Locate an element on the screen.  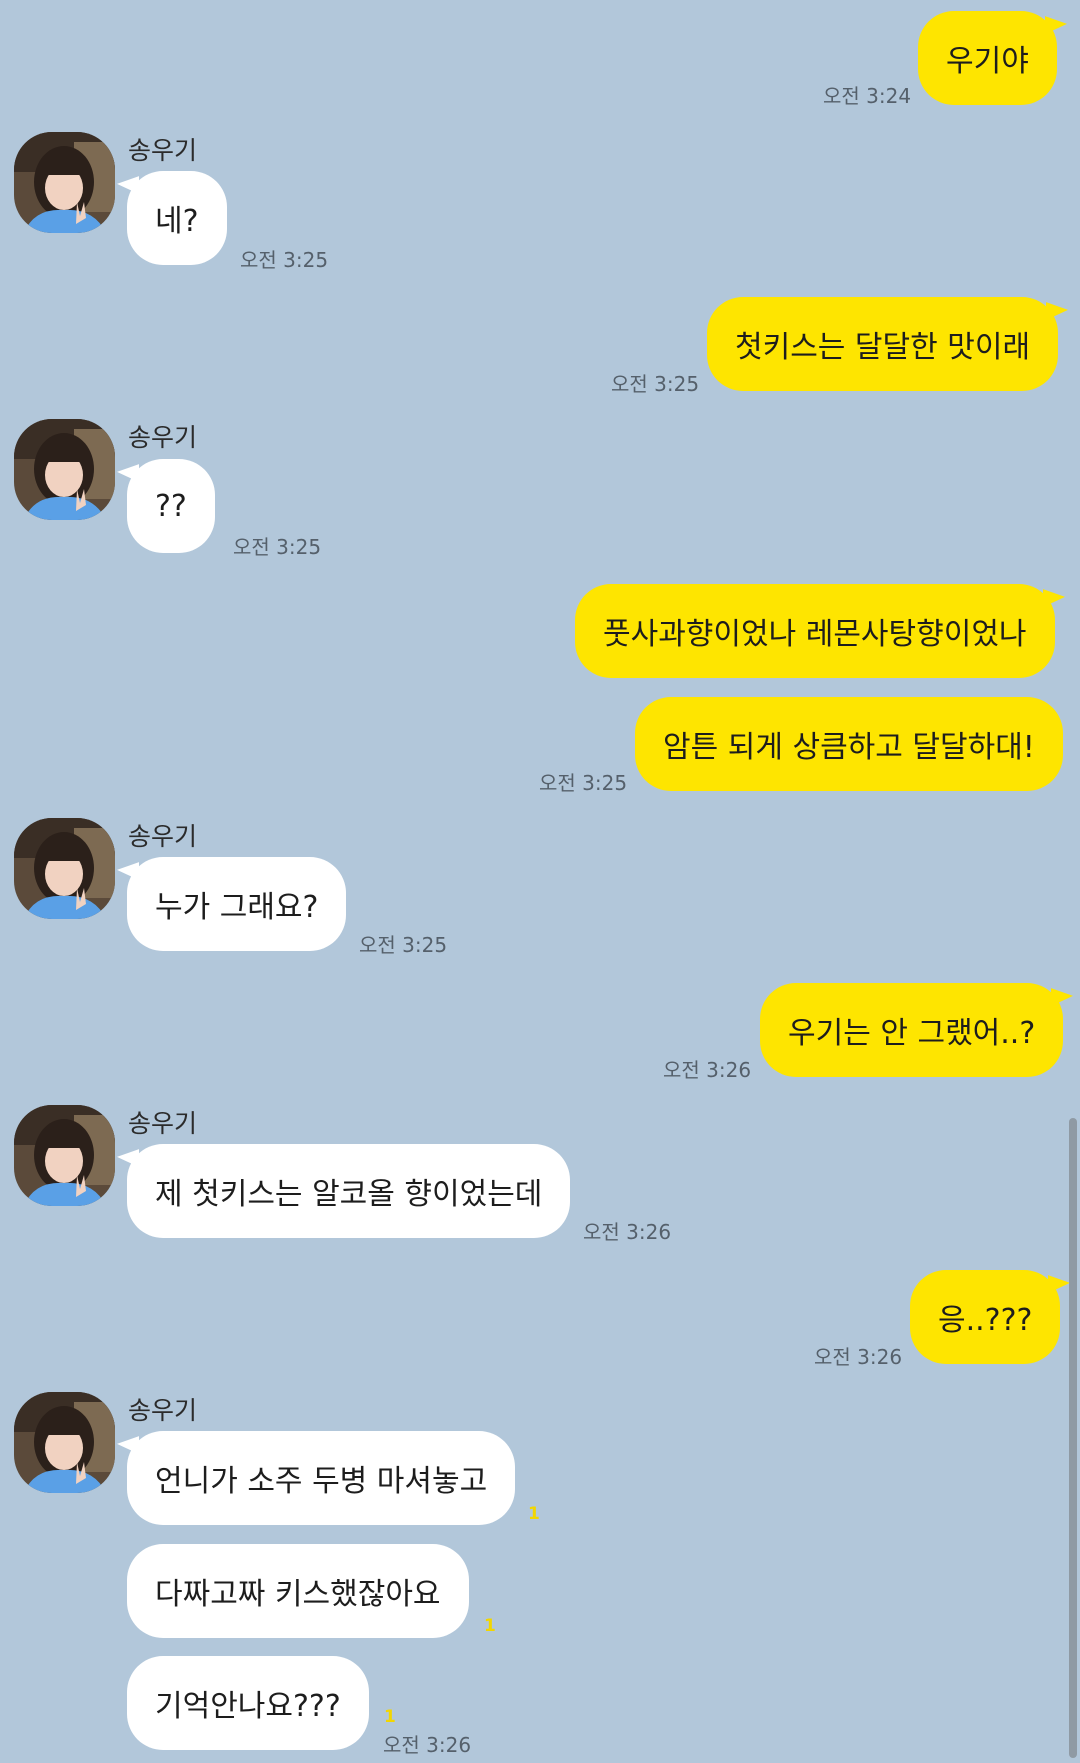
my-message-bubble: 응..??? is located at coordinates (985, 1317).